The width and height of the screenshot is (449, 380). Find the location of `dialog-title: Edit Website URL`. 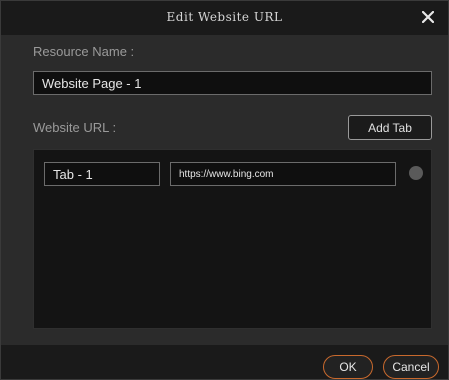

dialog-title: Edit Website URL is located at coordinates (224, 17).